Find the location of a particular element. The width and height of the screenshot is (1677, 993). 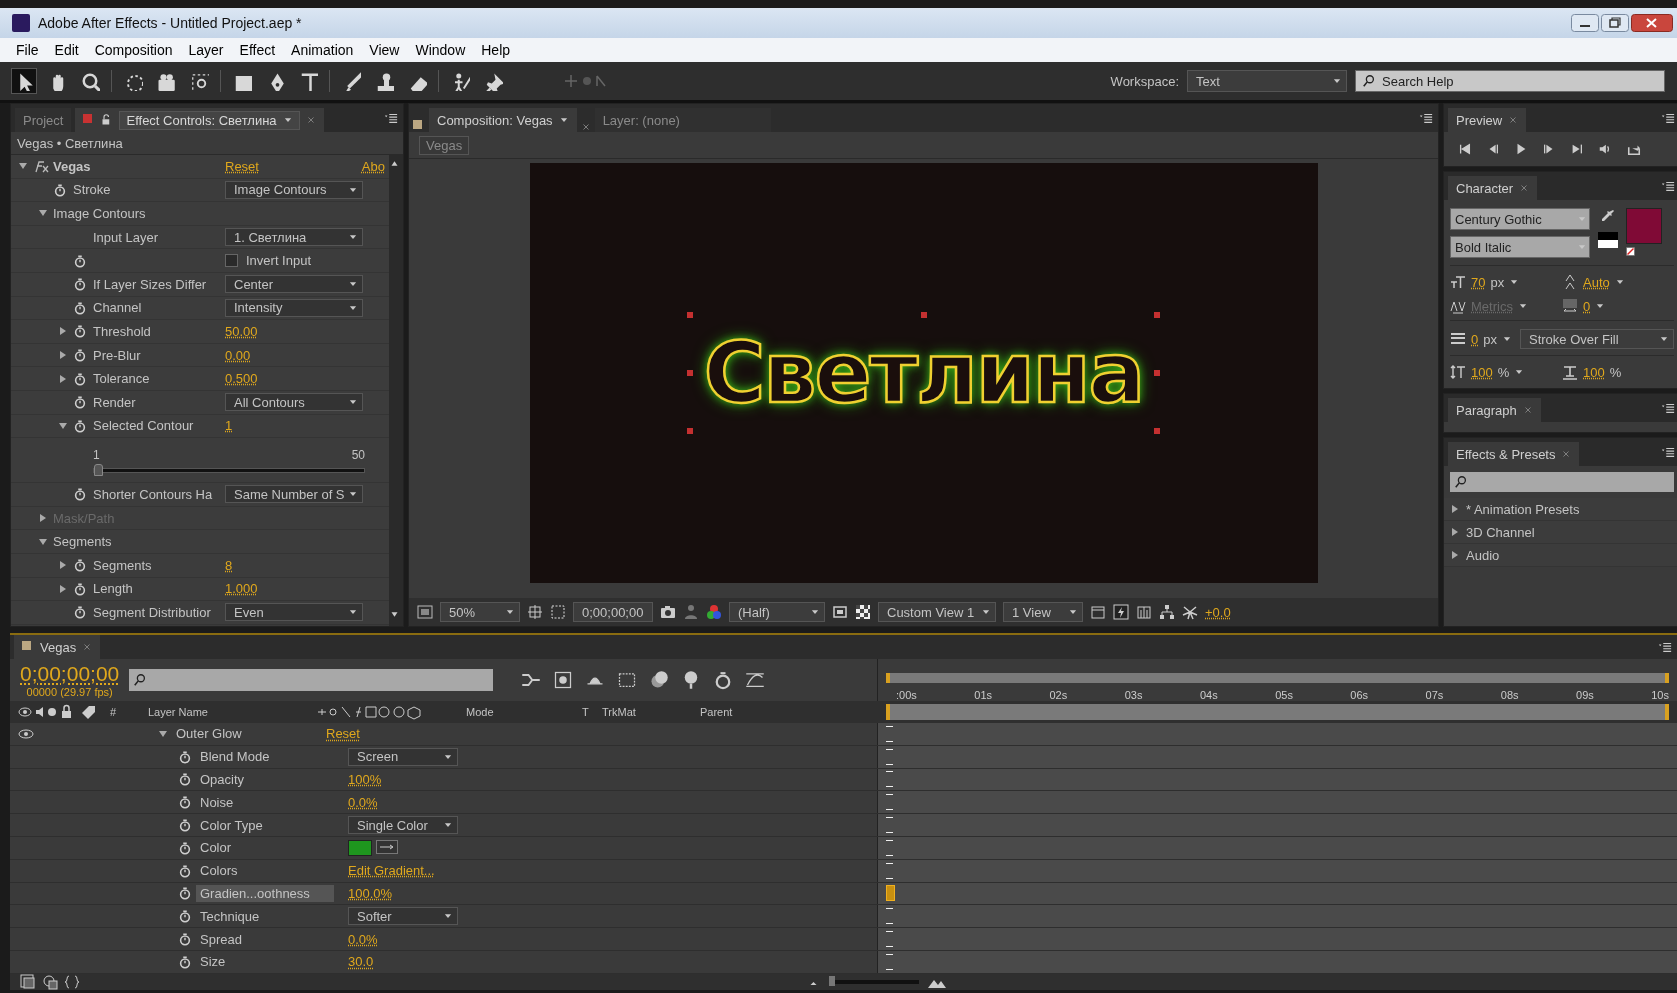

property-label: Colors is located at coordinates (265, 871).